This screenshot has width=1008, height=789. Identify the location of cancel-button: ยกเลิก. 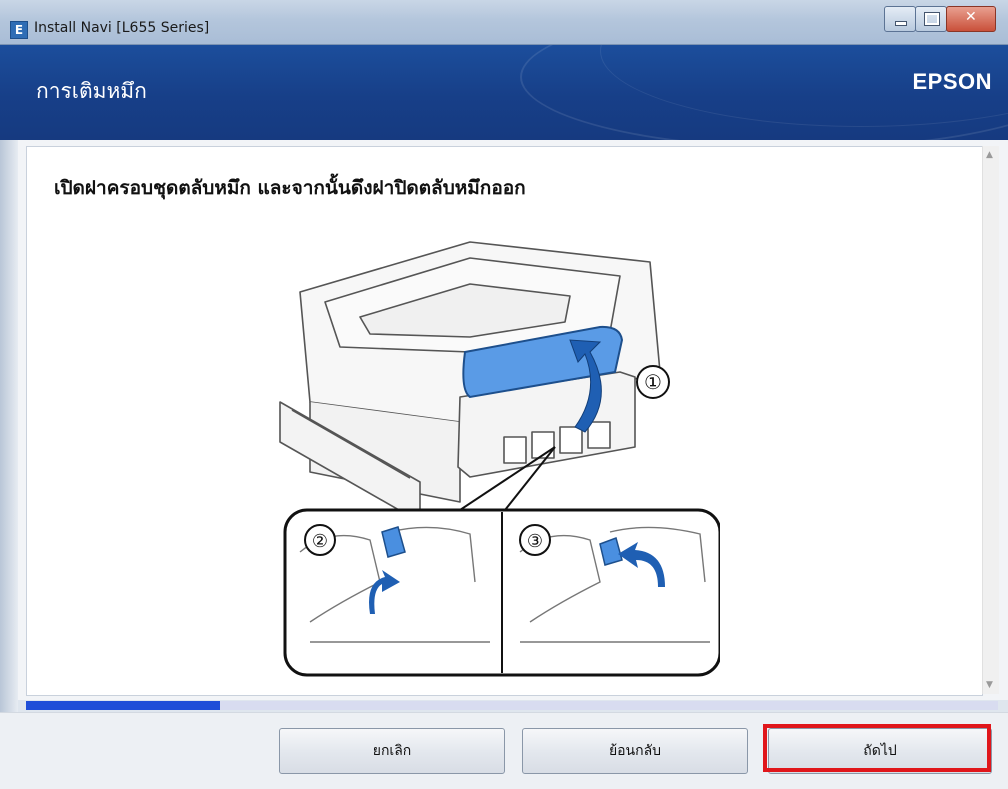
(392, 751).